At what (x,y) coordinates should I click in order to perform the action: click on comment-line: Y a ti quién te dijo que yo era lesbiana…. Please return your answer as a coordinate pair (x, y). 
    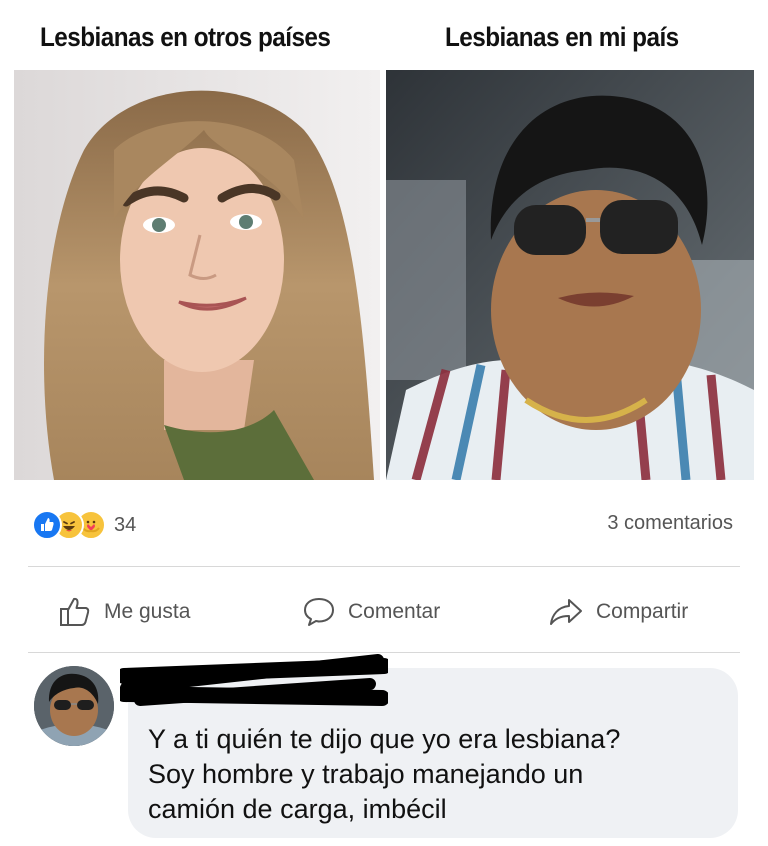
    Looking at the image, I should click on (384, 739).